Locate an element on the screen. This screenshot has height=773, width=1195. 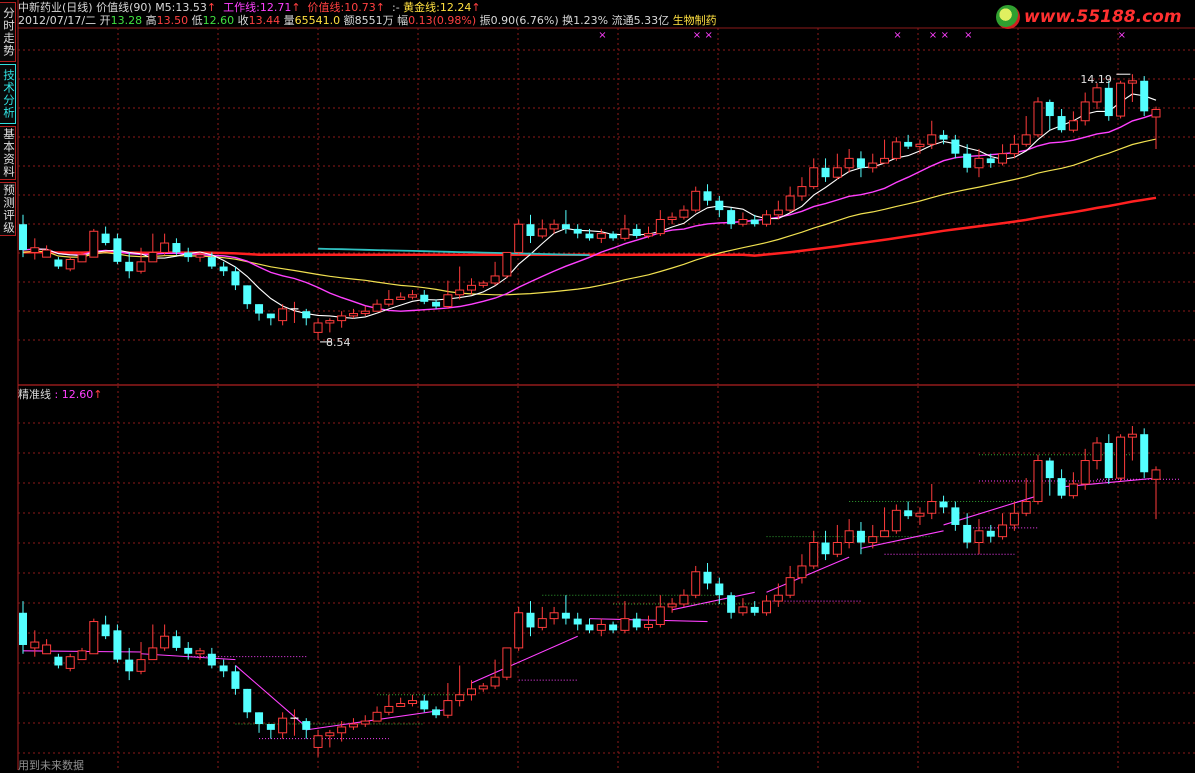
m5-arrow: ↑ is located at coordinates (211, 7).